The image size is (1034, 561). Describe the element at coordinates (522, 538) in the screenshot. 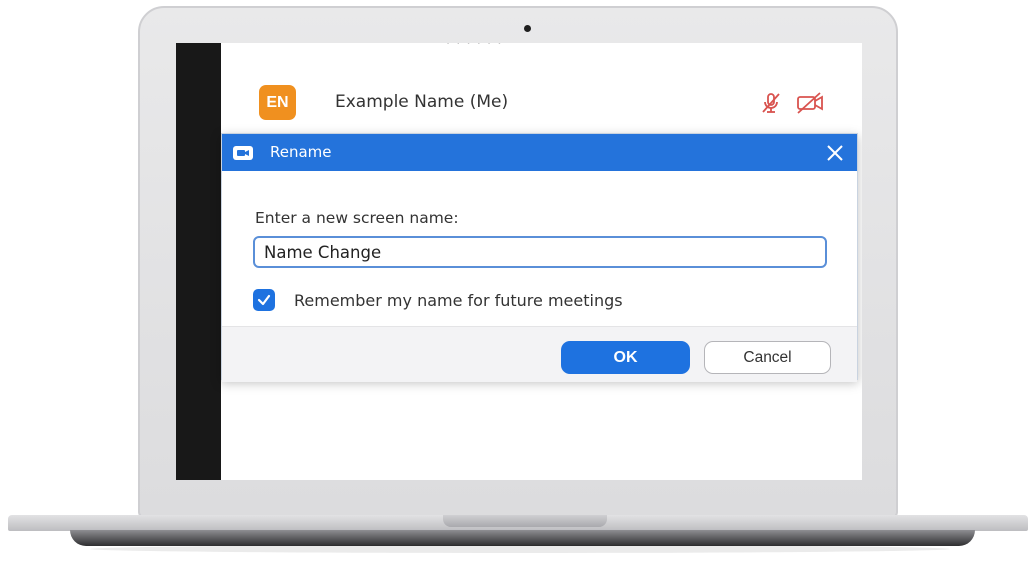

I see `laptop-base-bottom` at that location.